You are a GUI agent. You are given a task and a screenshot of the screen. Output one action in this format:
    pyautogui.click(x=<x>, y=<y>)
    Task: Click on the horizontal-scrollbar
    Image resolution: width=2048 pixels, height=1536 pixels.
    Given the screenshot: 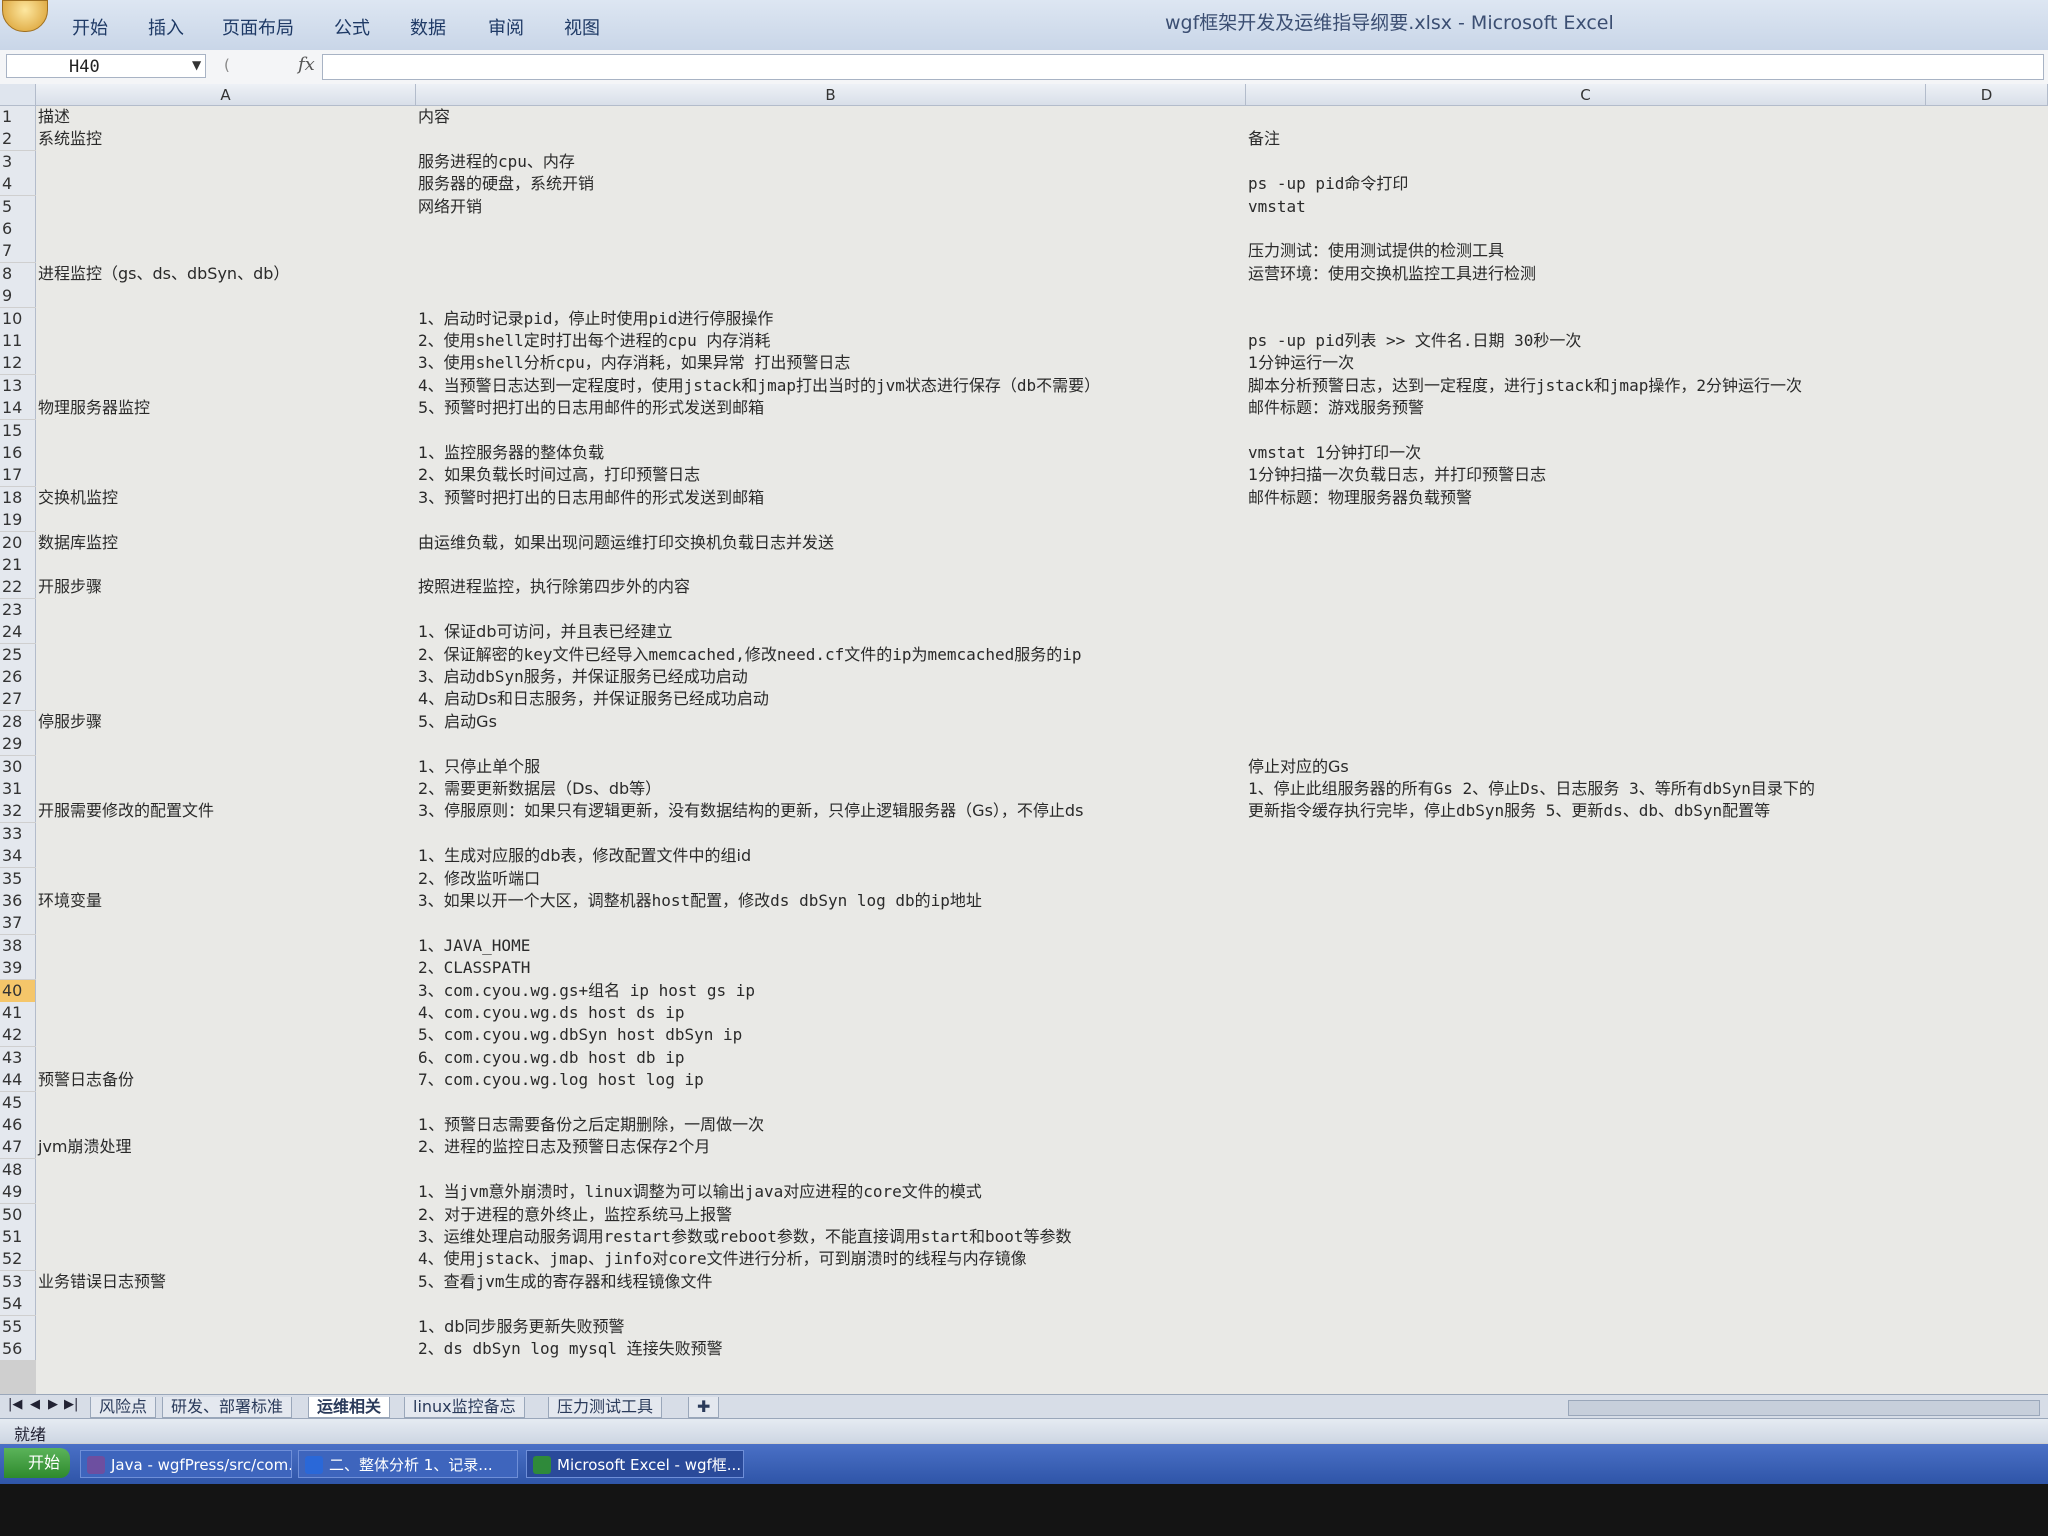 What is the action you would take?
    pyautogui.click(x=1804, y=1408)
    